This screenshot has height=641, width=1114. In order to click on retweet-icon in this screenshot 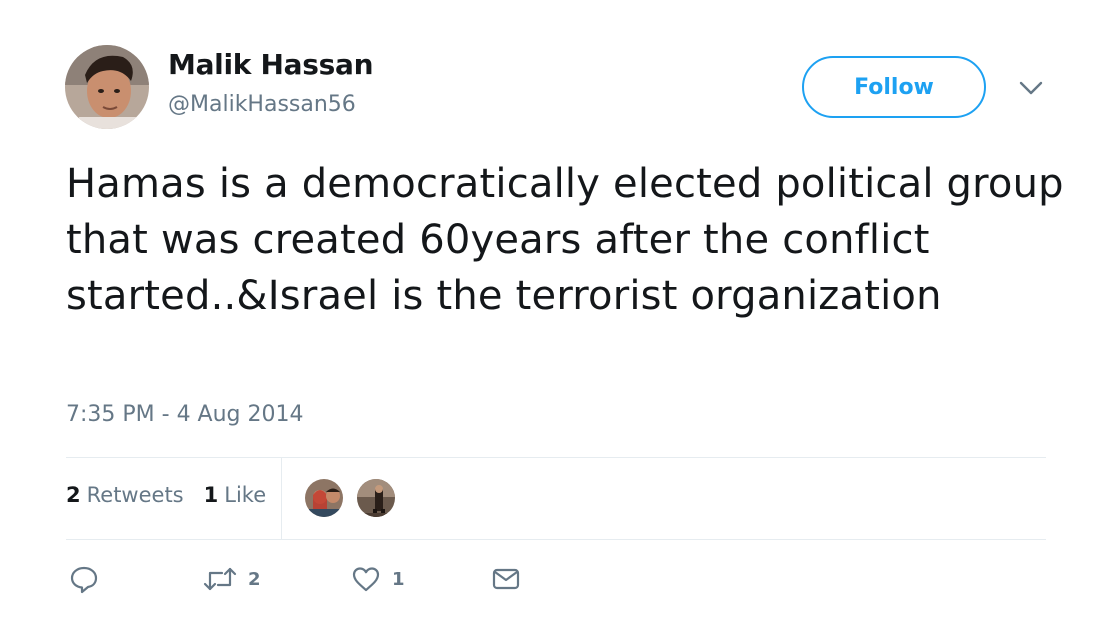, I will do `click(220, 579)`.